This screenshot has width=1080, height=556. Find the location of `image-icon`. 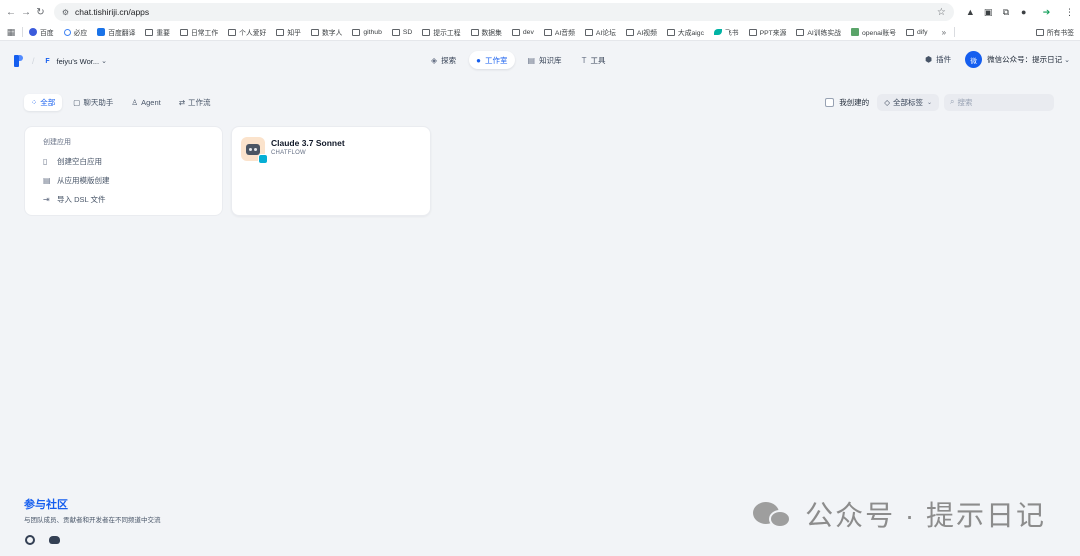

image-icon is located at coordinates (854, 32).